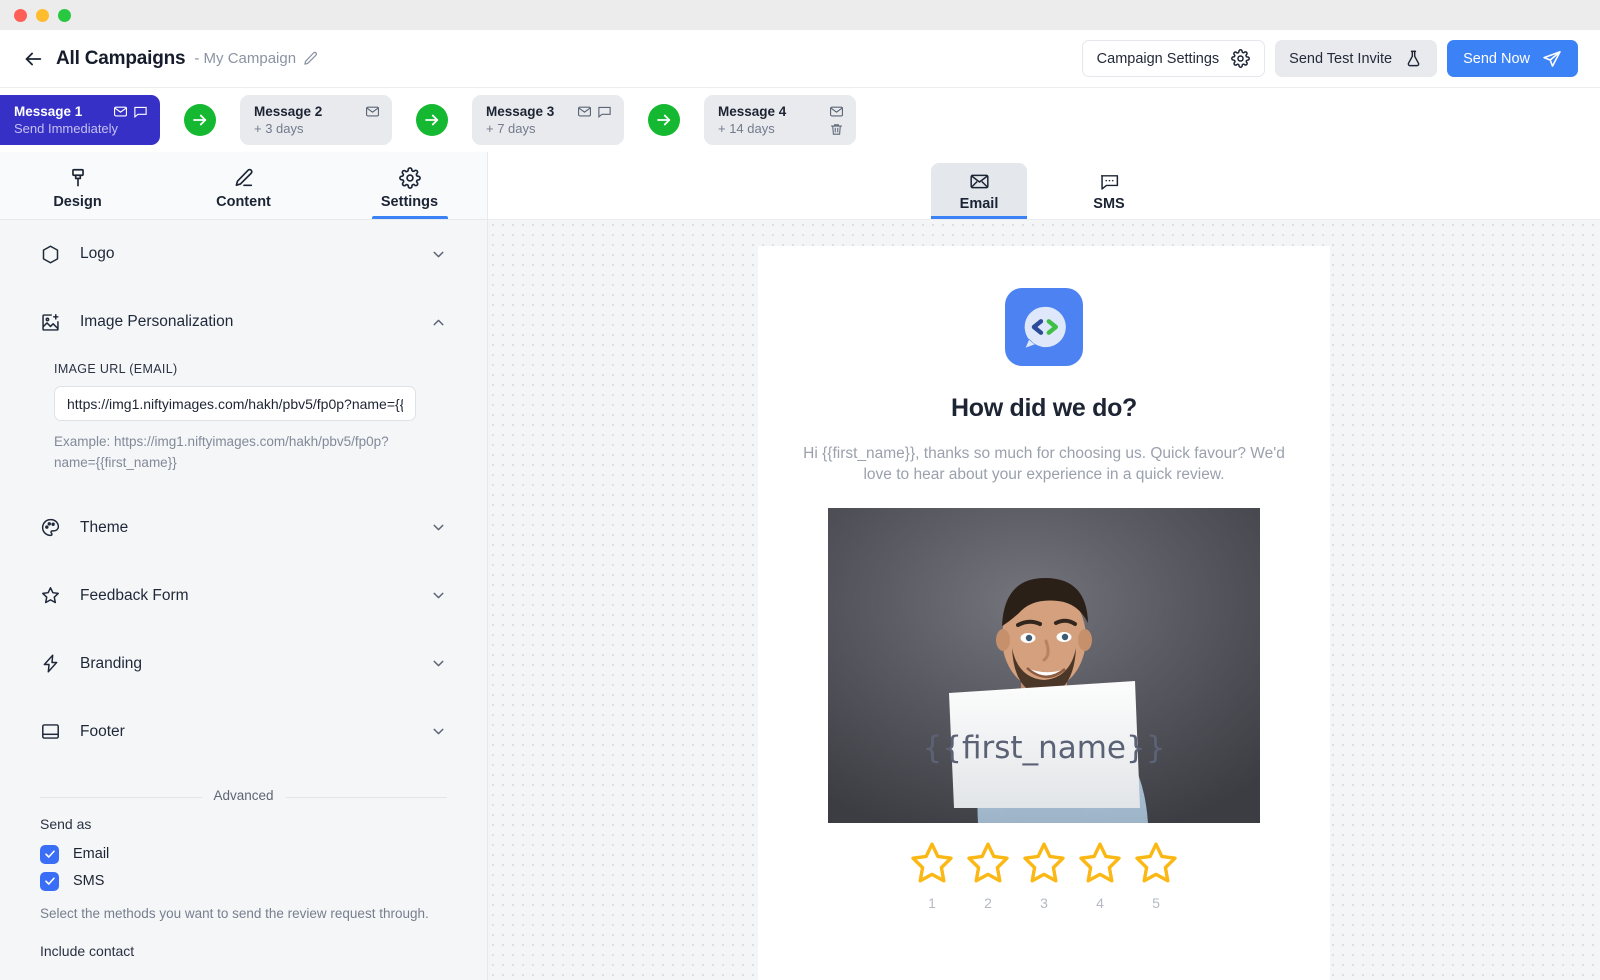  I want to click on flask-icon, so click(1413, 58).